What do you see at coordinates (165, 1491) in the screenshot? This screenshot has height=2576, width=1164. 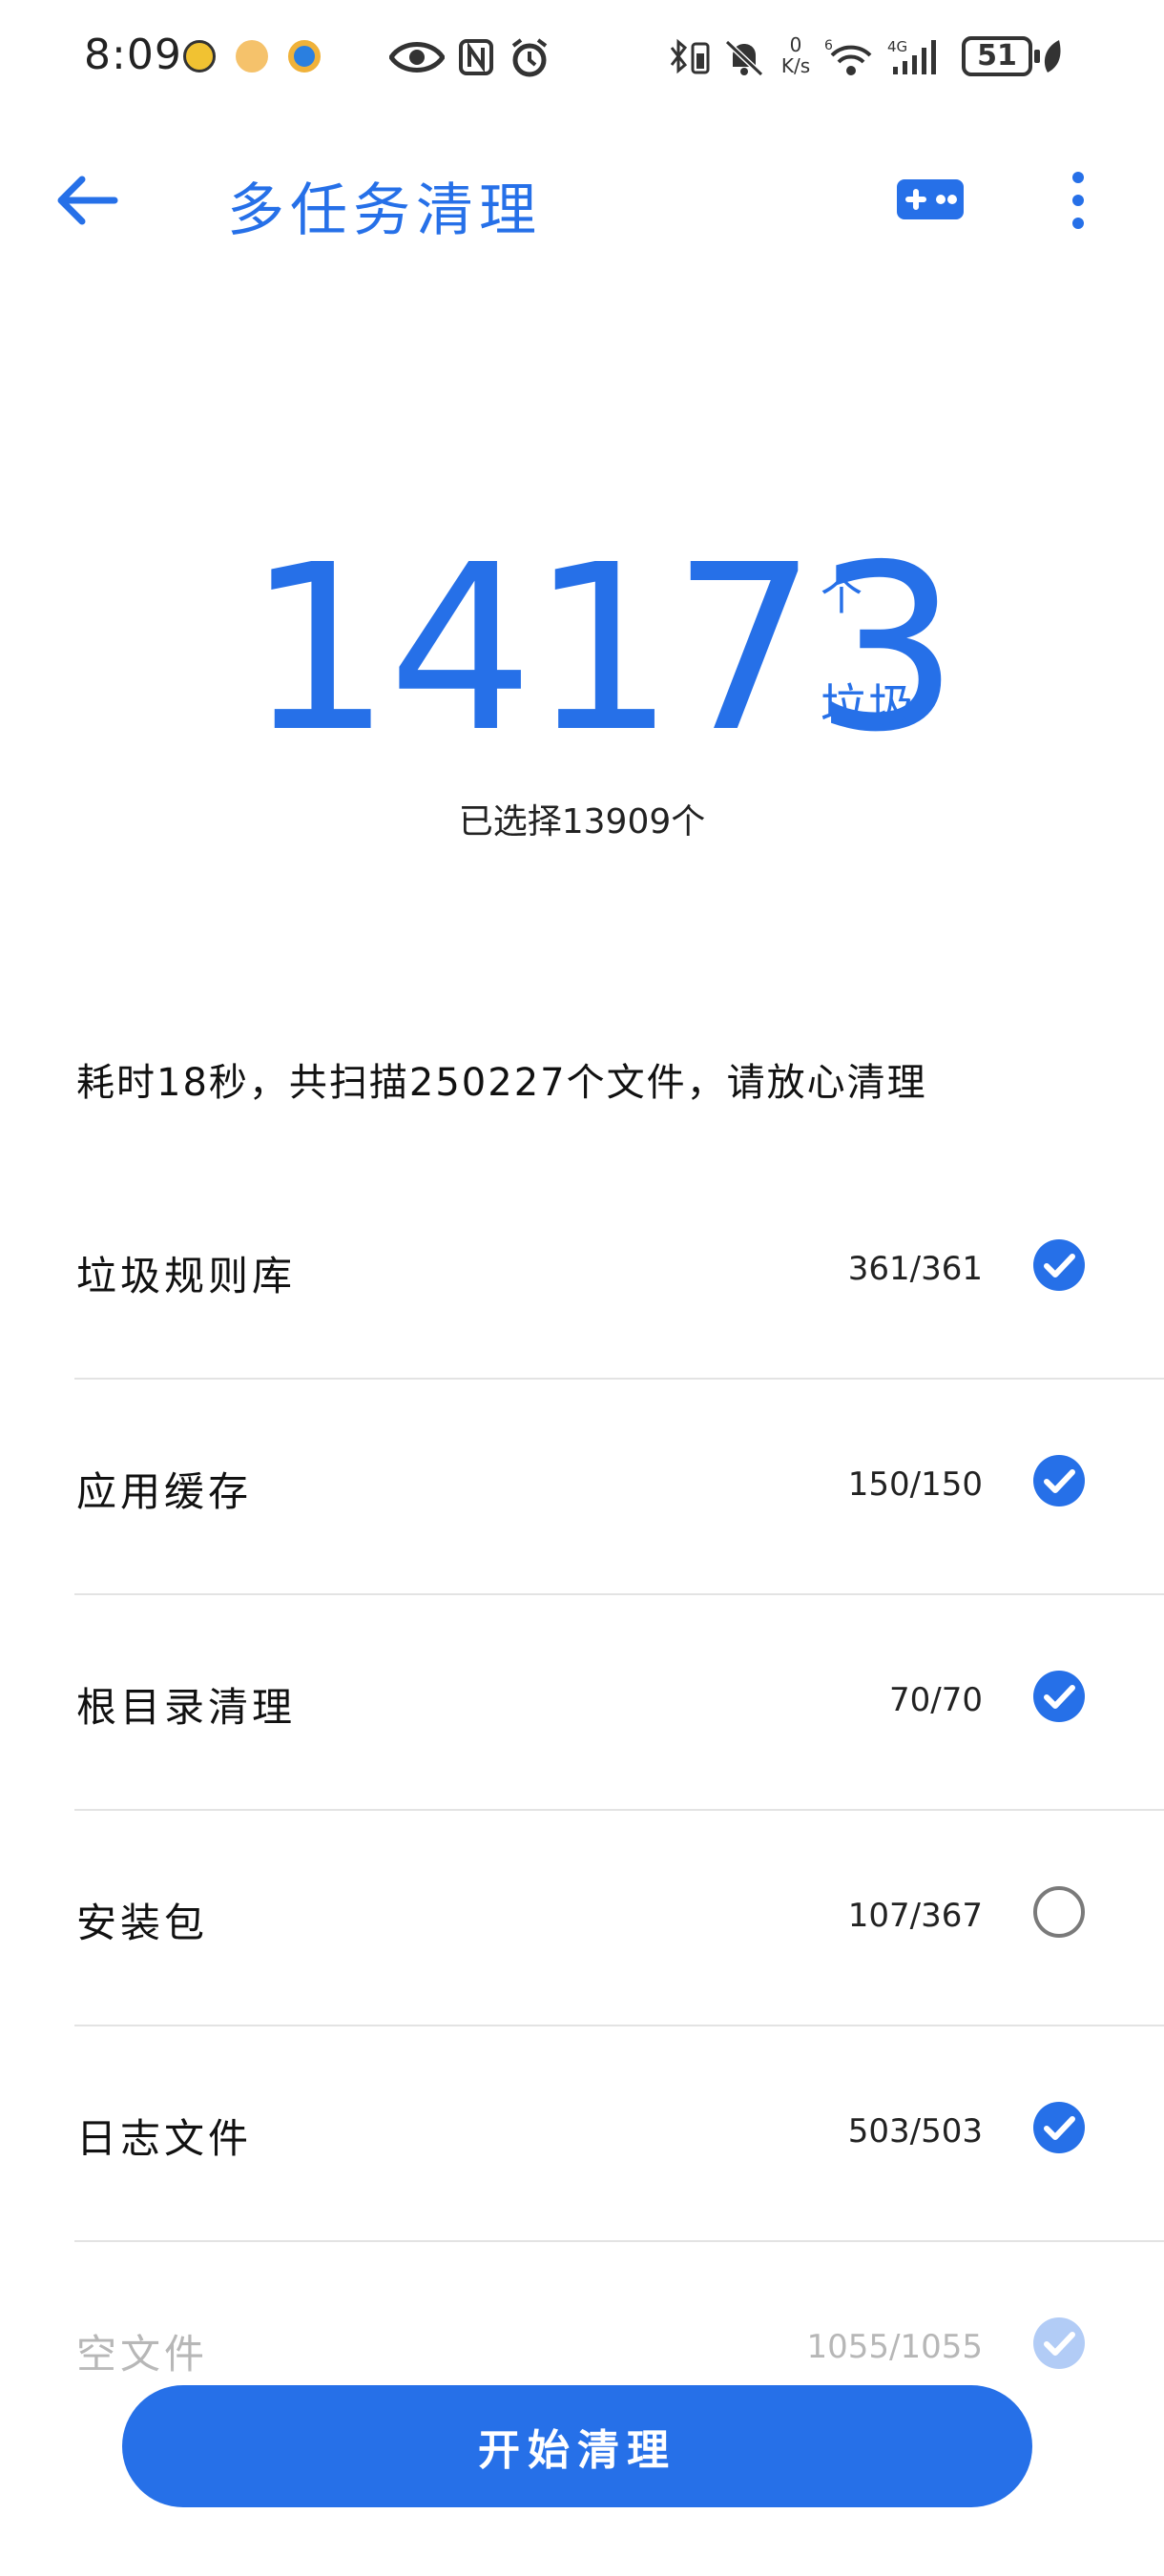 I see `item-label: 应用缓存` at bounding box center [165, 1491].